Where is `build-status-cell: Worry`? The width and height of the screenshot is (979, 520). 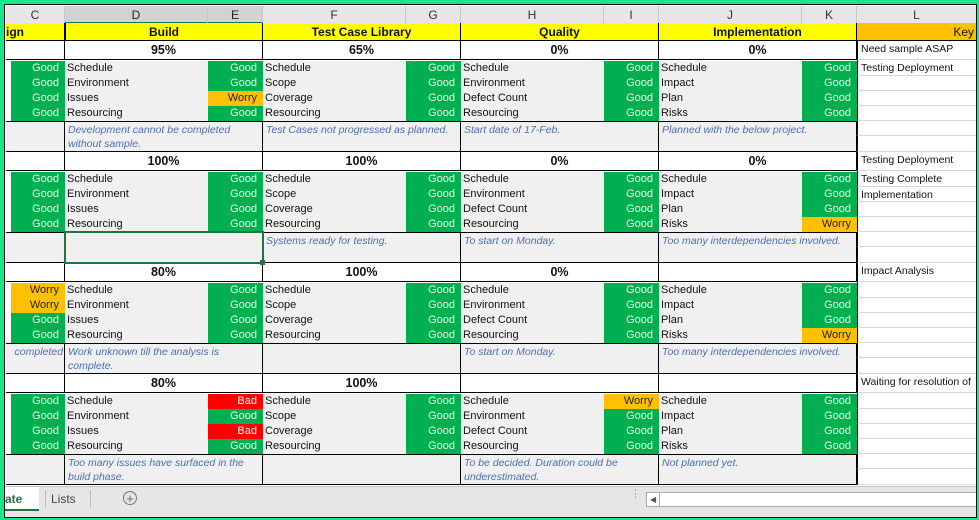 build-status-cell: Worry is located at coordinates (235, 98).